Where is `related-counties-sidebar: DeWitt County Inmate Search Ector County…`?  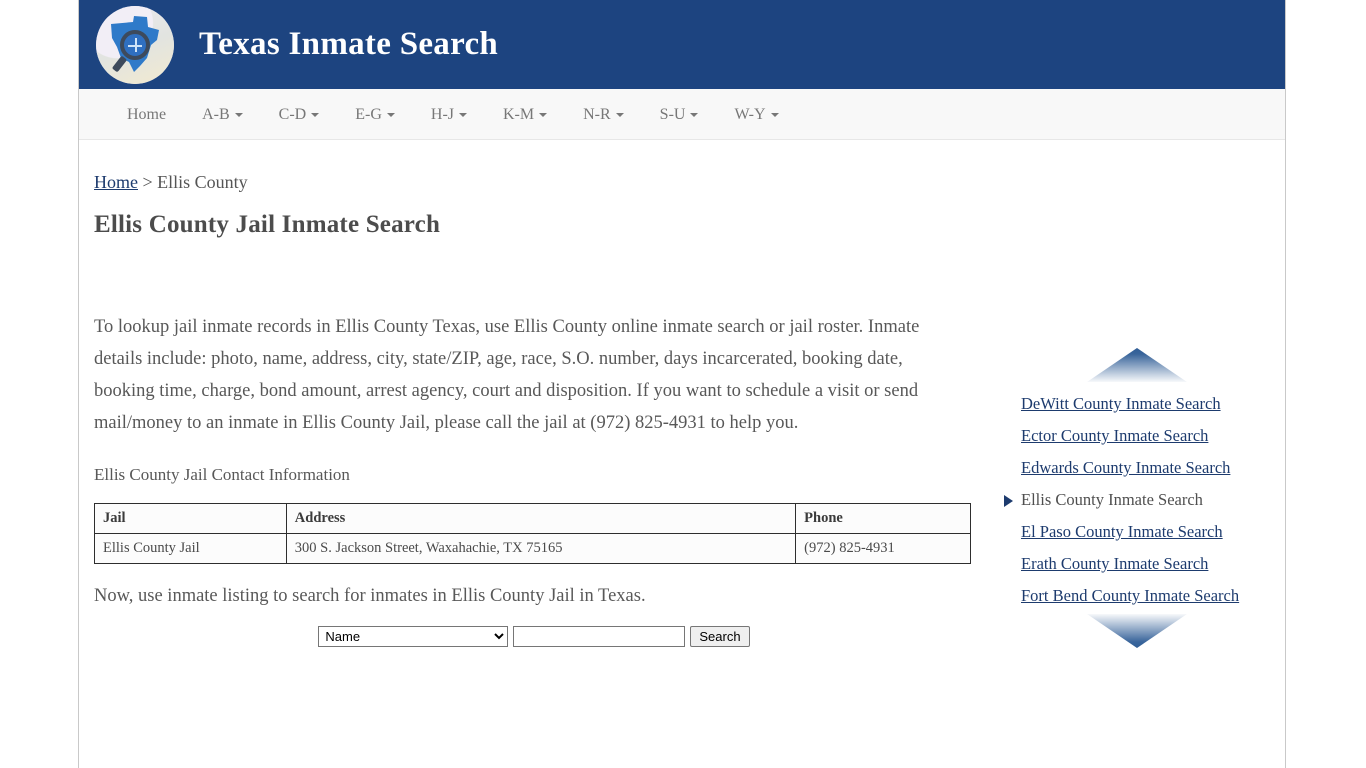 related-counties-sidebar: DeWitt County Inmate Search Ector County… is located at coordinates (1136, 498).